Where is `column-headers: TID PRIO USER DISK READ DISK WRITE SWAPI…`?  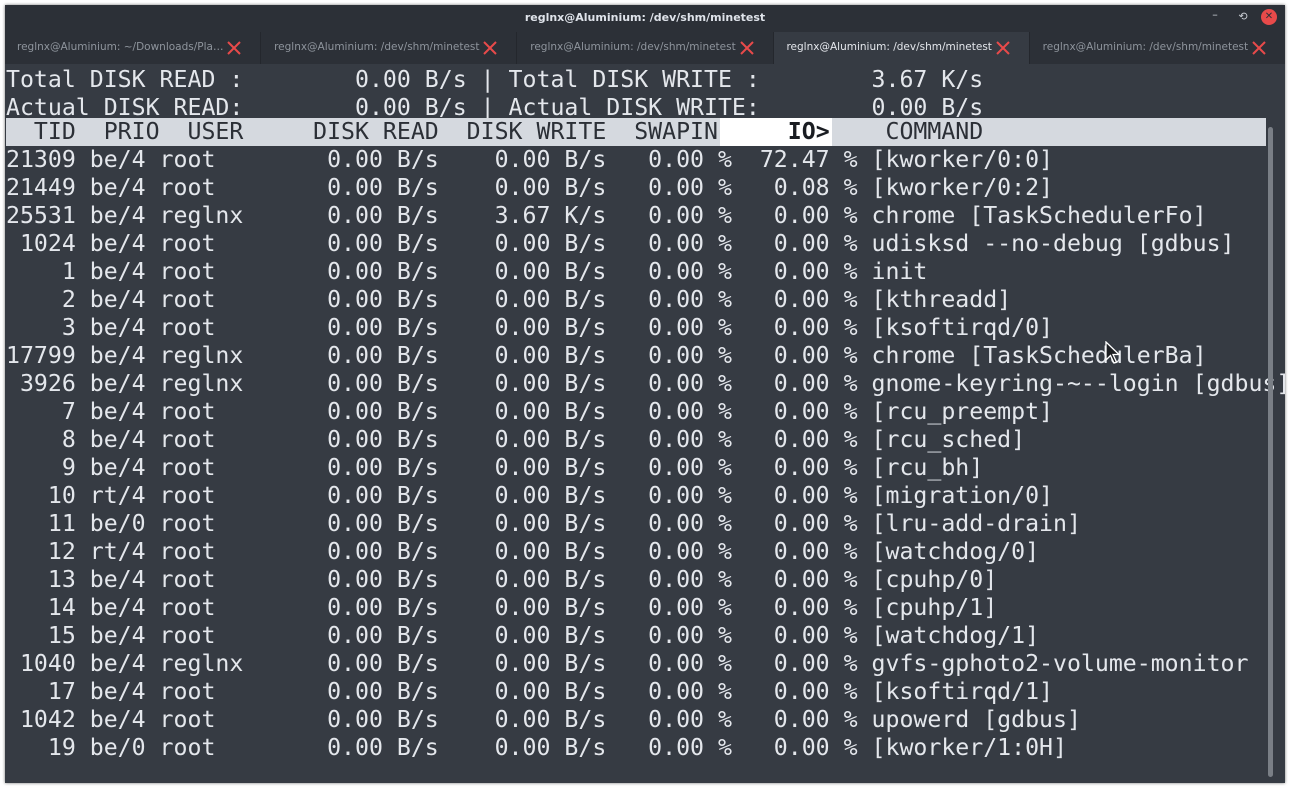
column-headers: TID PRIO USER DISK READ DISK WRITE SWAPI… is located at coordinates (494, 132).